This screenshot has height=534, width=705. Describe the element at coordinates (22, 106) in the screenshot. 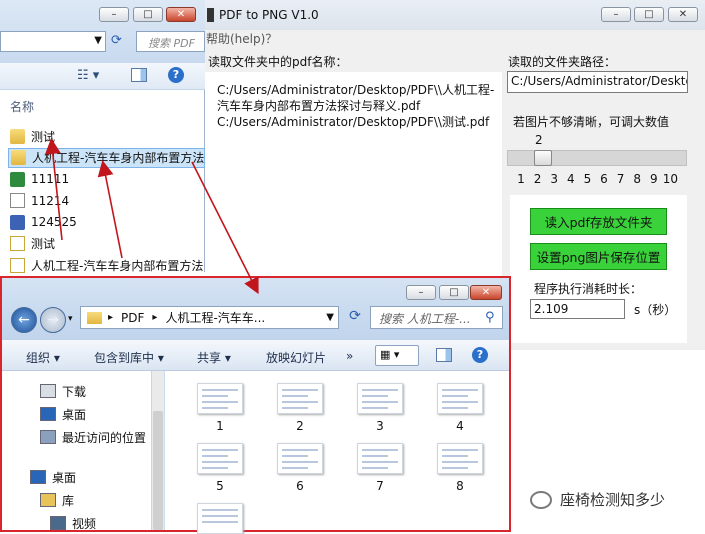

I see `column-header-name: 名称` at that location.